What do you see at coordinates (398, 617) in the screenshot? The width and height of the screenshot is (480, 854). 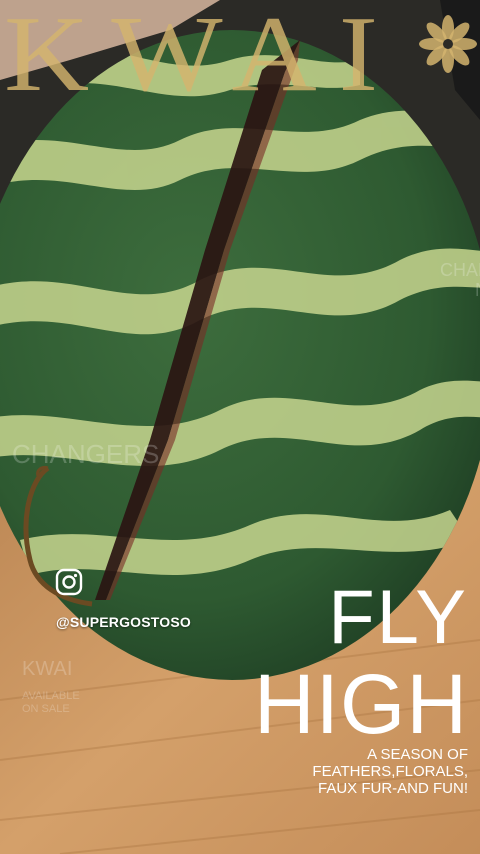 I see `headline-line-1: FLY` at bounding box center [398, 617].